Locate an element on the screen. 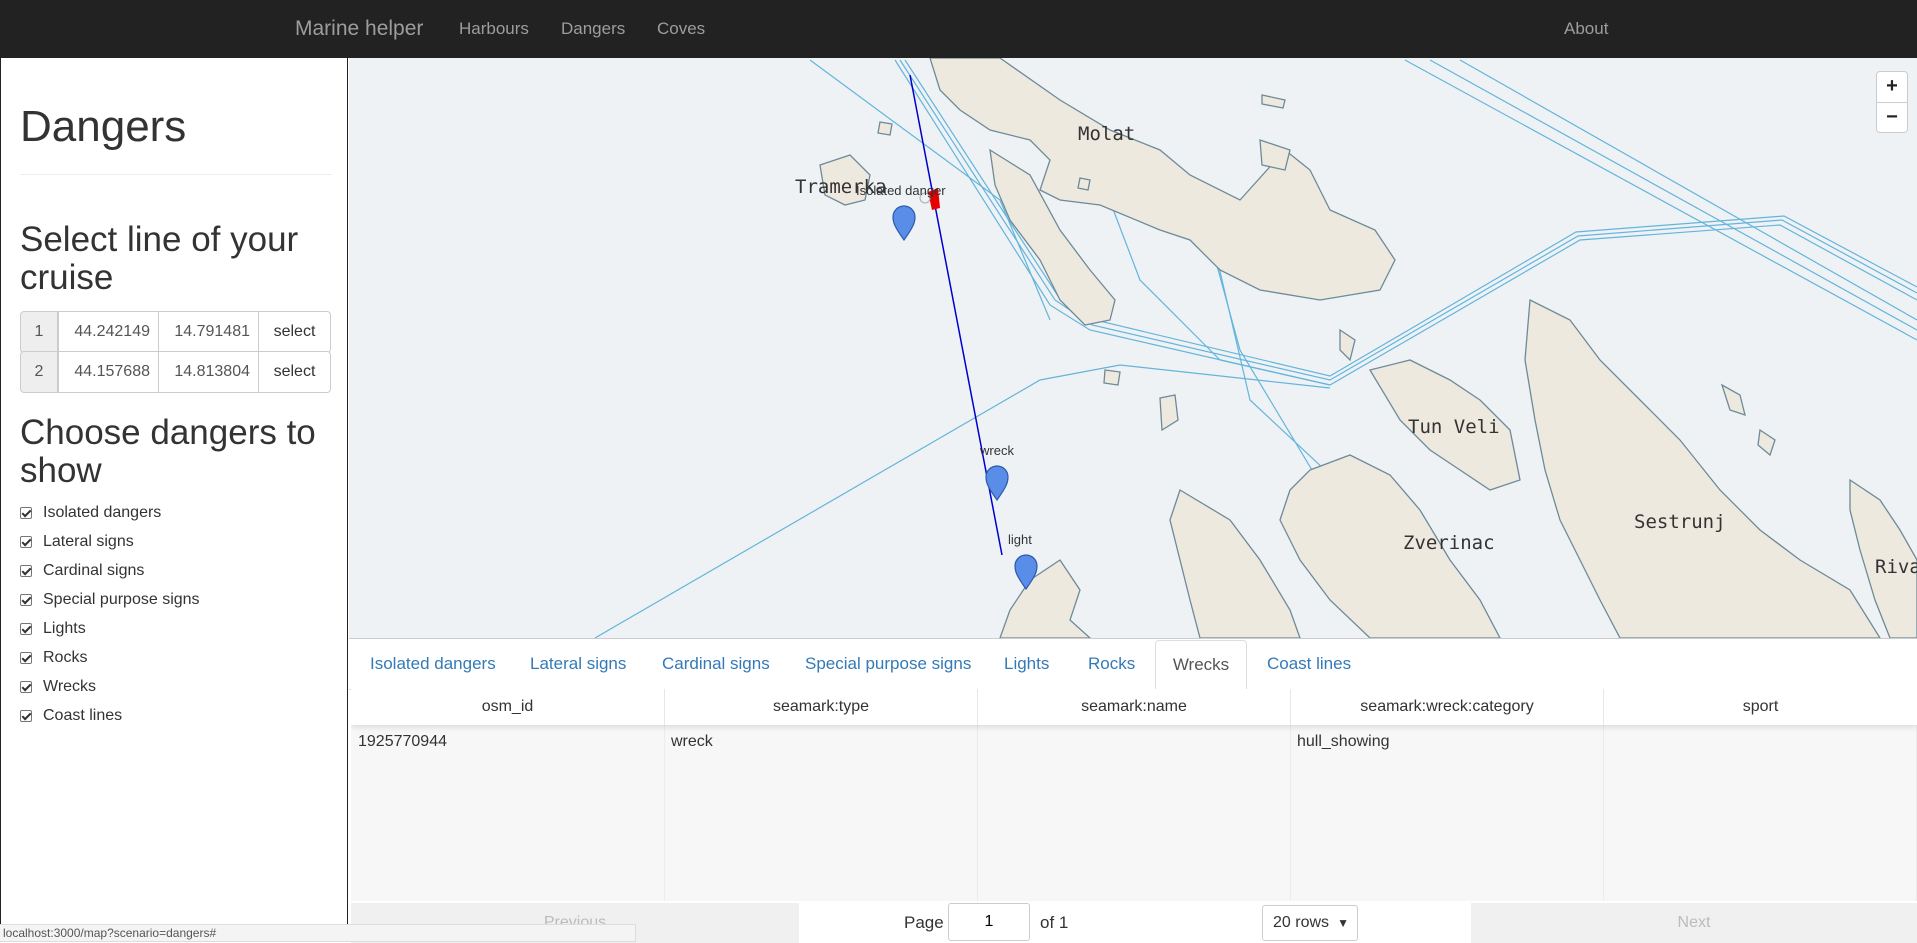 This screenshot has width=1917, height=943. place-label-molat: Molat is located at coordinates (1106, 134).